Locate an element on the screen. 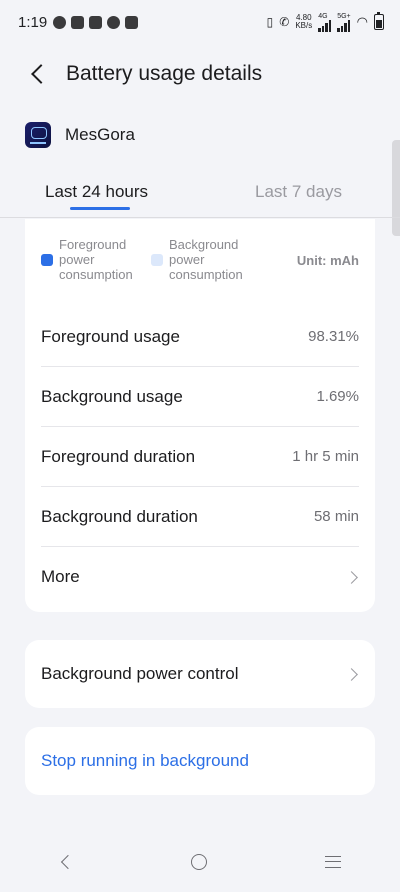  stop-running-button: Stop running in background is located at coordinates (200, 761).